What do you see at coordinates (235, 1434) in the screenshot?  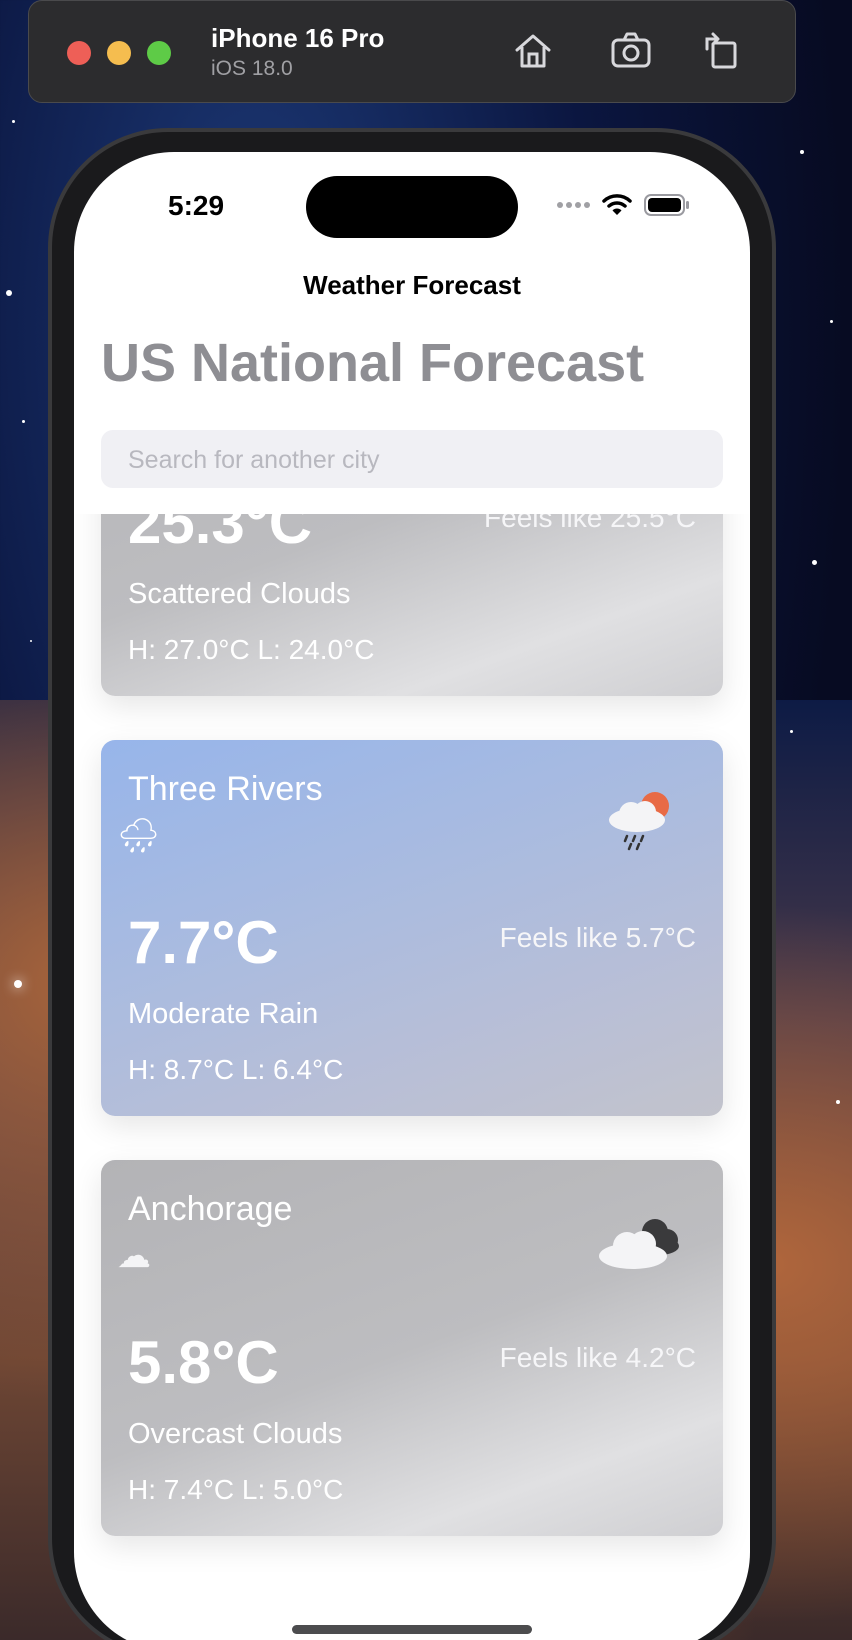 I see `weather-description: Overcast Clouds` at bounding box center [235, 1434].